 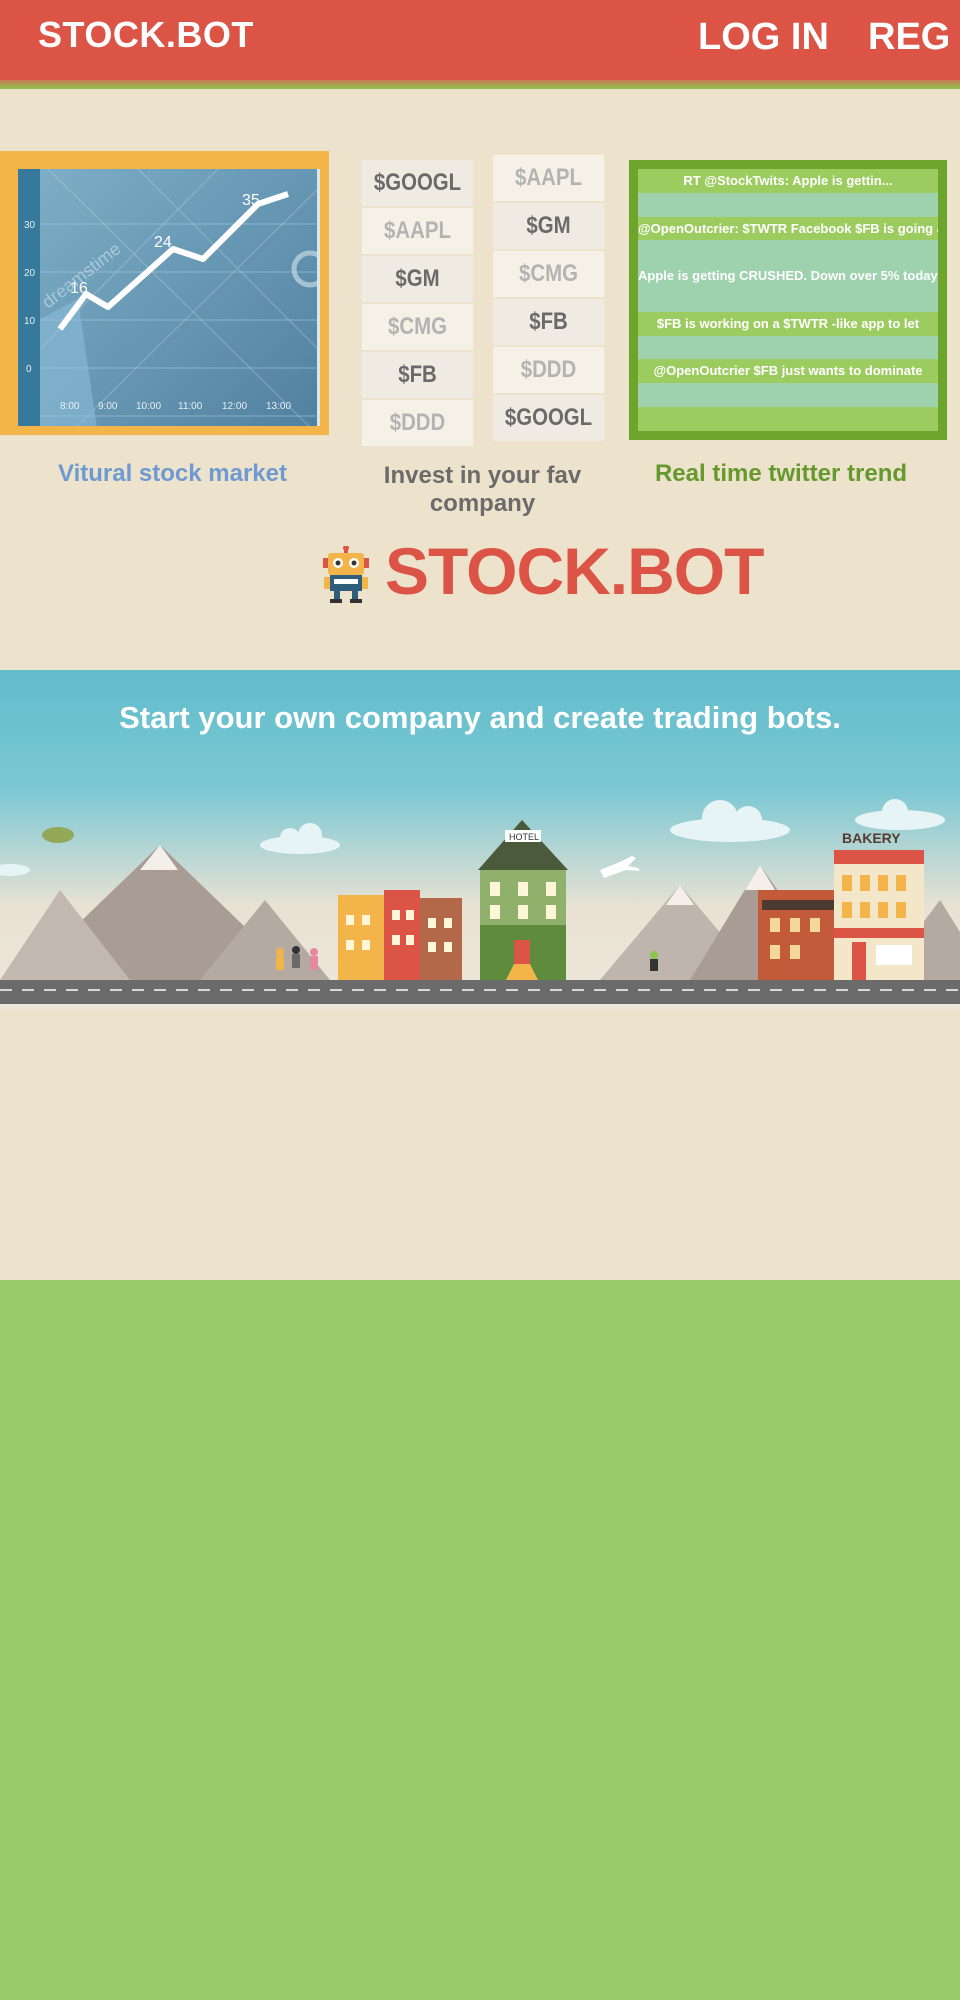 What do you see at coordinates (346, 574) in the screenshot?
I see `robot-icon` at bounding box center [346, 574].